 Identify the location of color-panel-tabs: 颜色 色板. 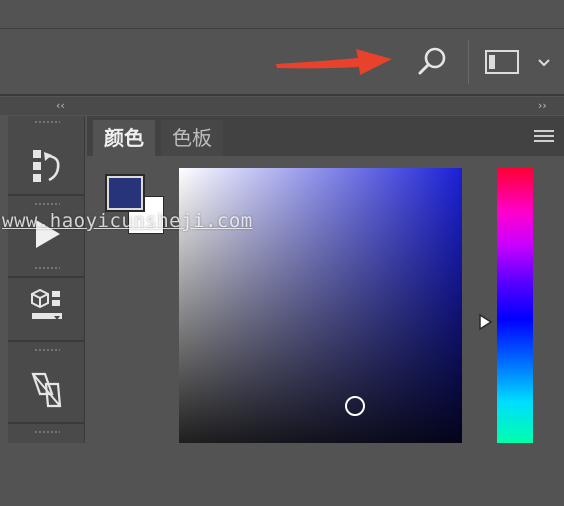
(325, 136).